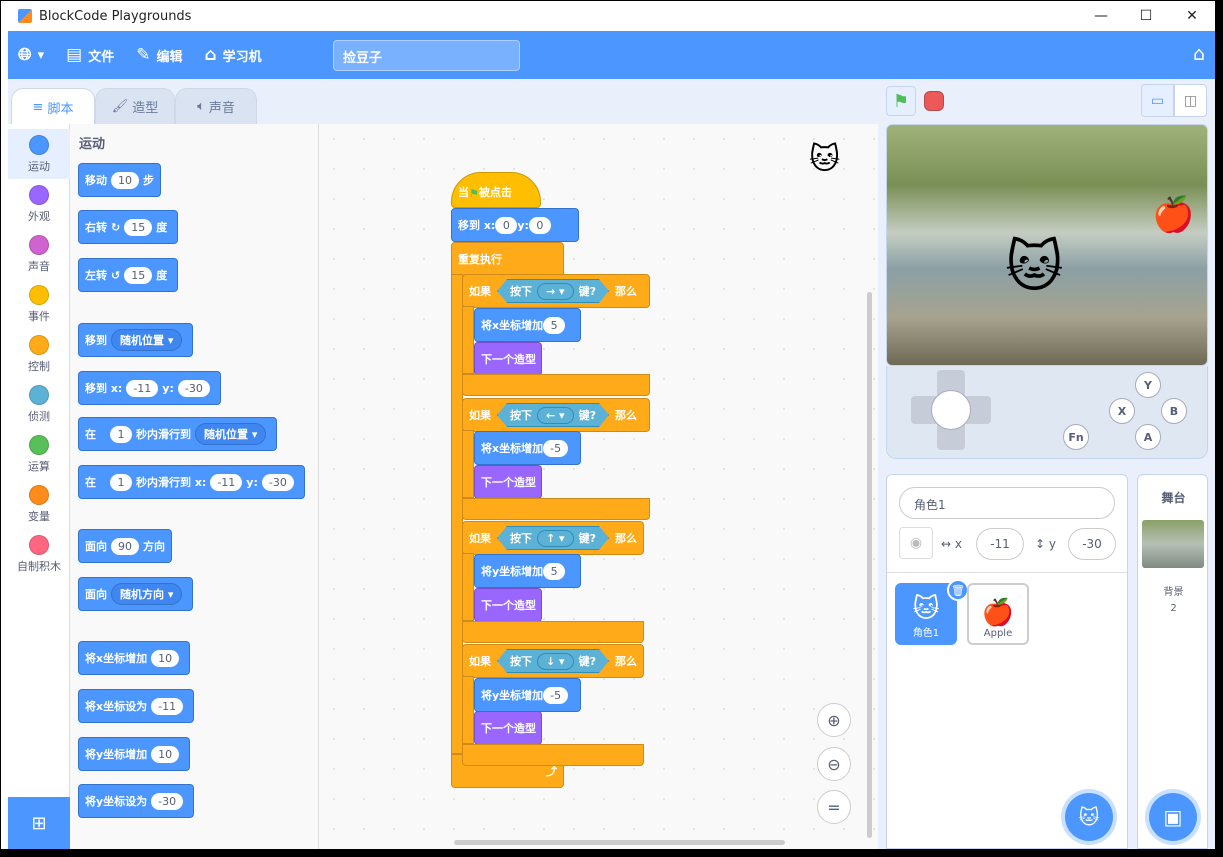  Describe the element at coordinates (136, 801) in the screenshot. I see `block-set-y: 将y坐标设为 -30` at that location.